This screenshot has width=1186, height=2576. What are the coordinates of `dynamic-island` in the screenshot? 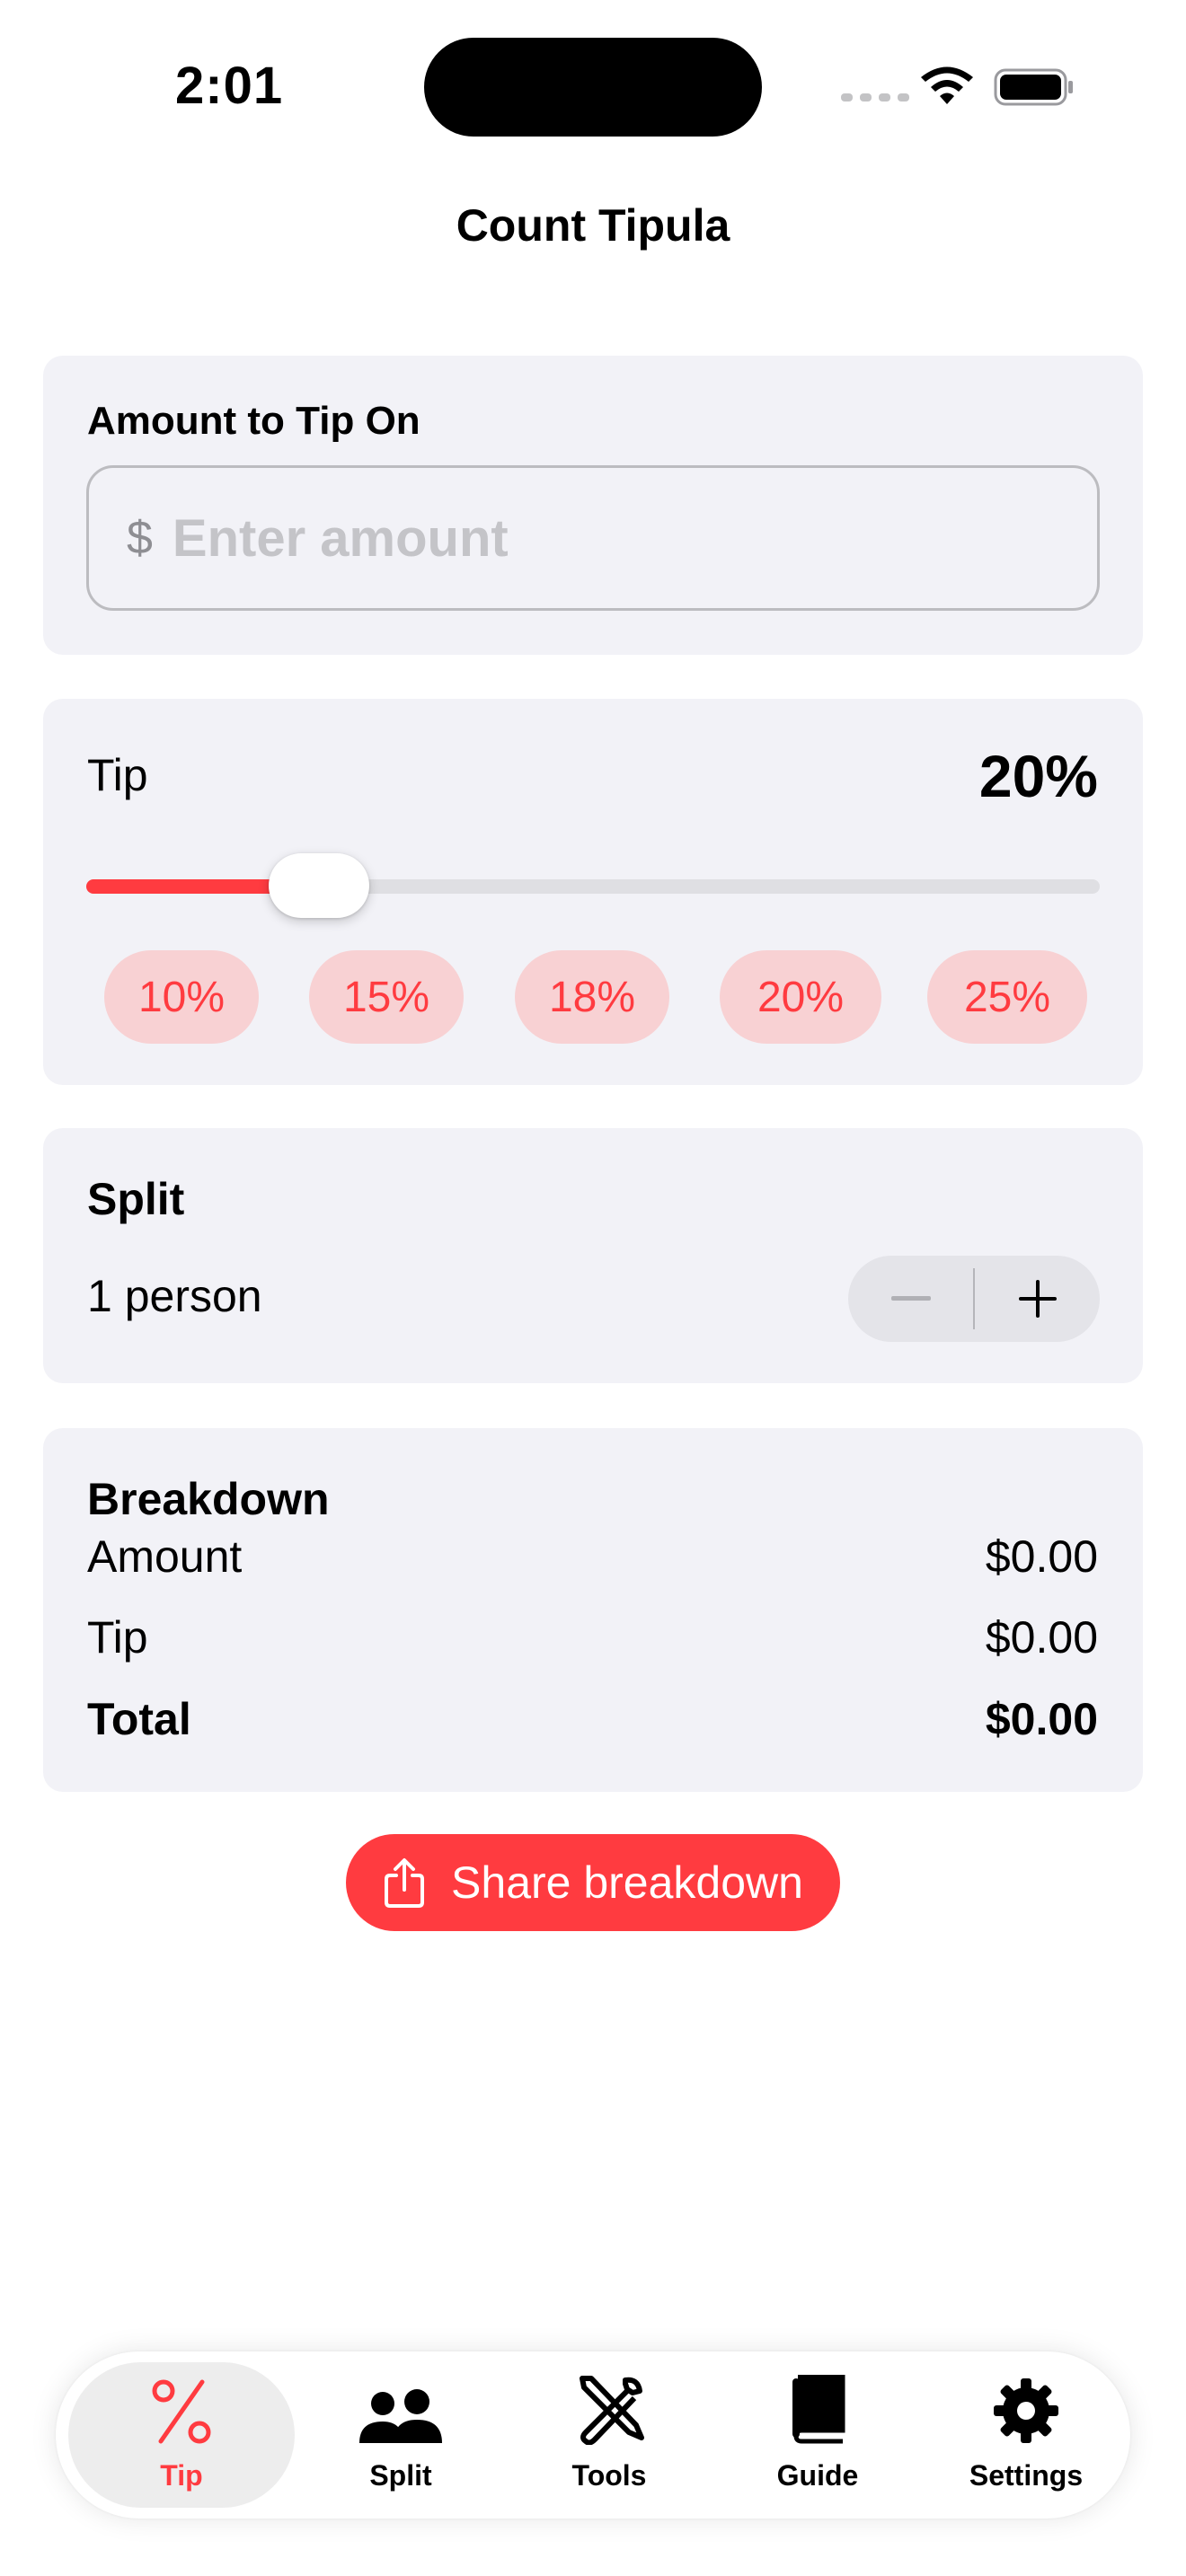 It's located at (593, 87).